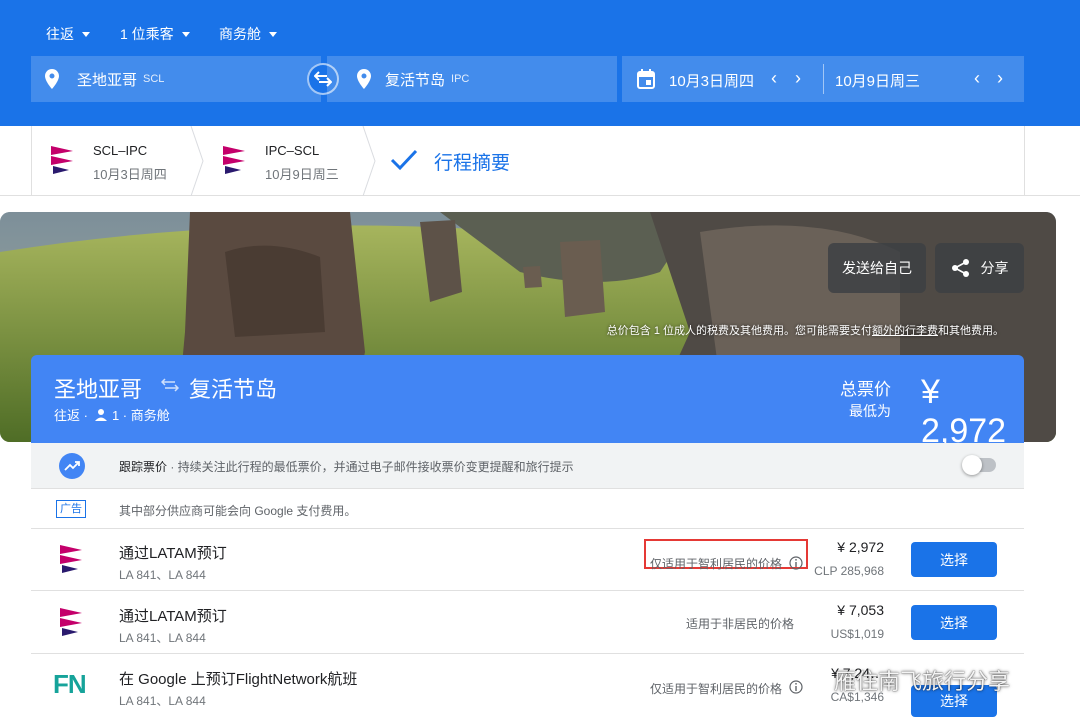  What do you see at coordinates (107, 80) in the screenshot?
I see `origin-city: 圣地亚哥` at bounding box center [107, 80].